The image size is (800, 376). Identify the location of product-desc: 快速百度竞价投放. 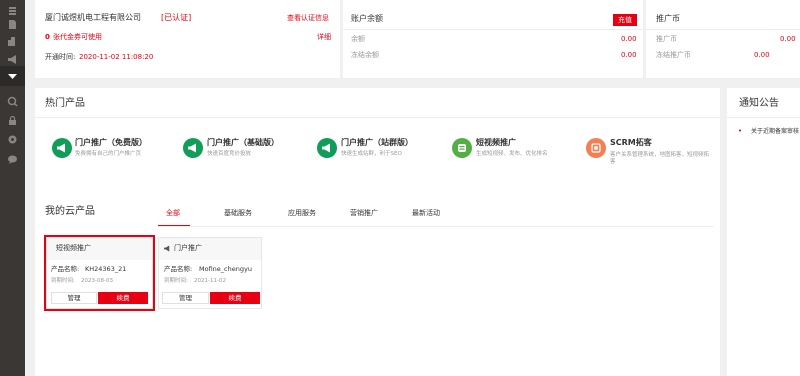
(229, 154).